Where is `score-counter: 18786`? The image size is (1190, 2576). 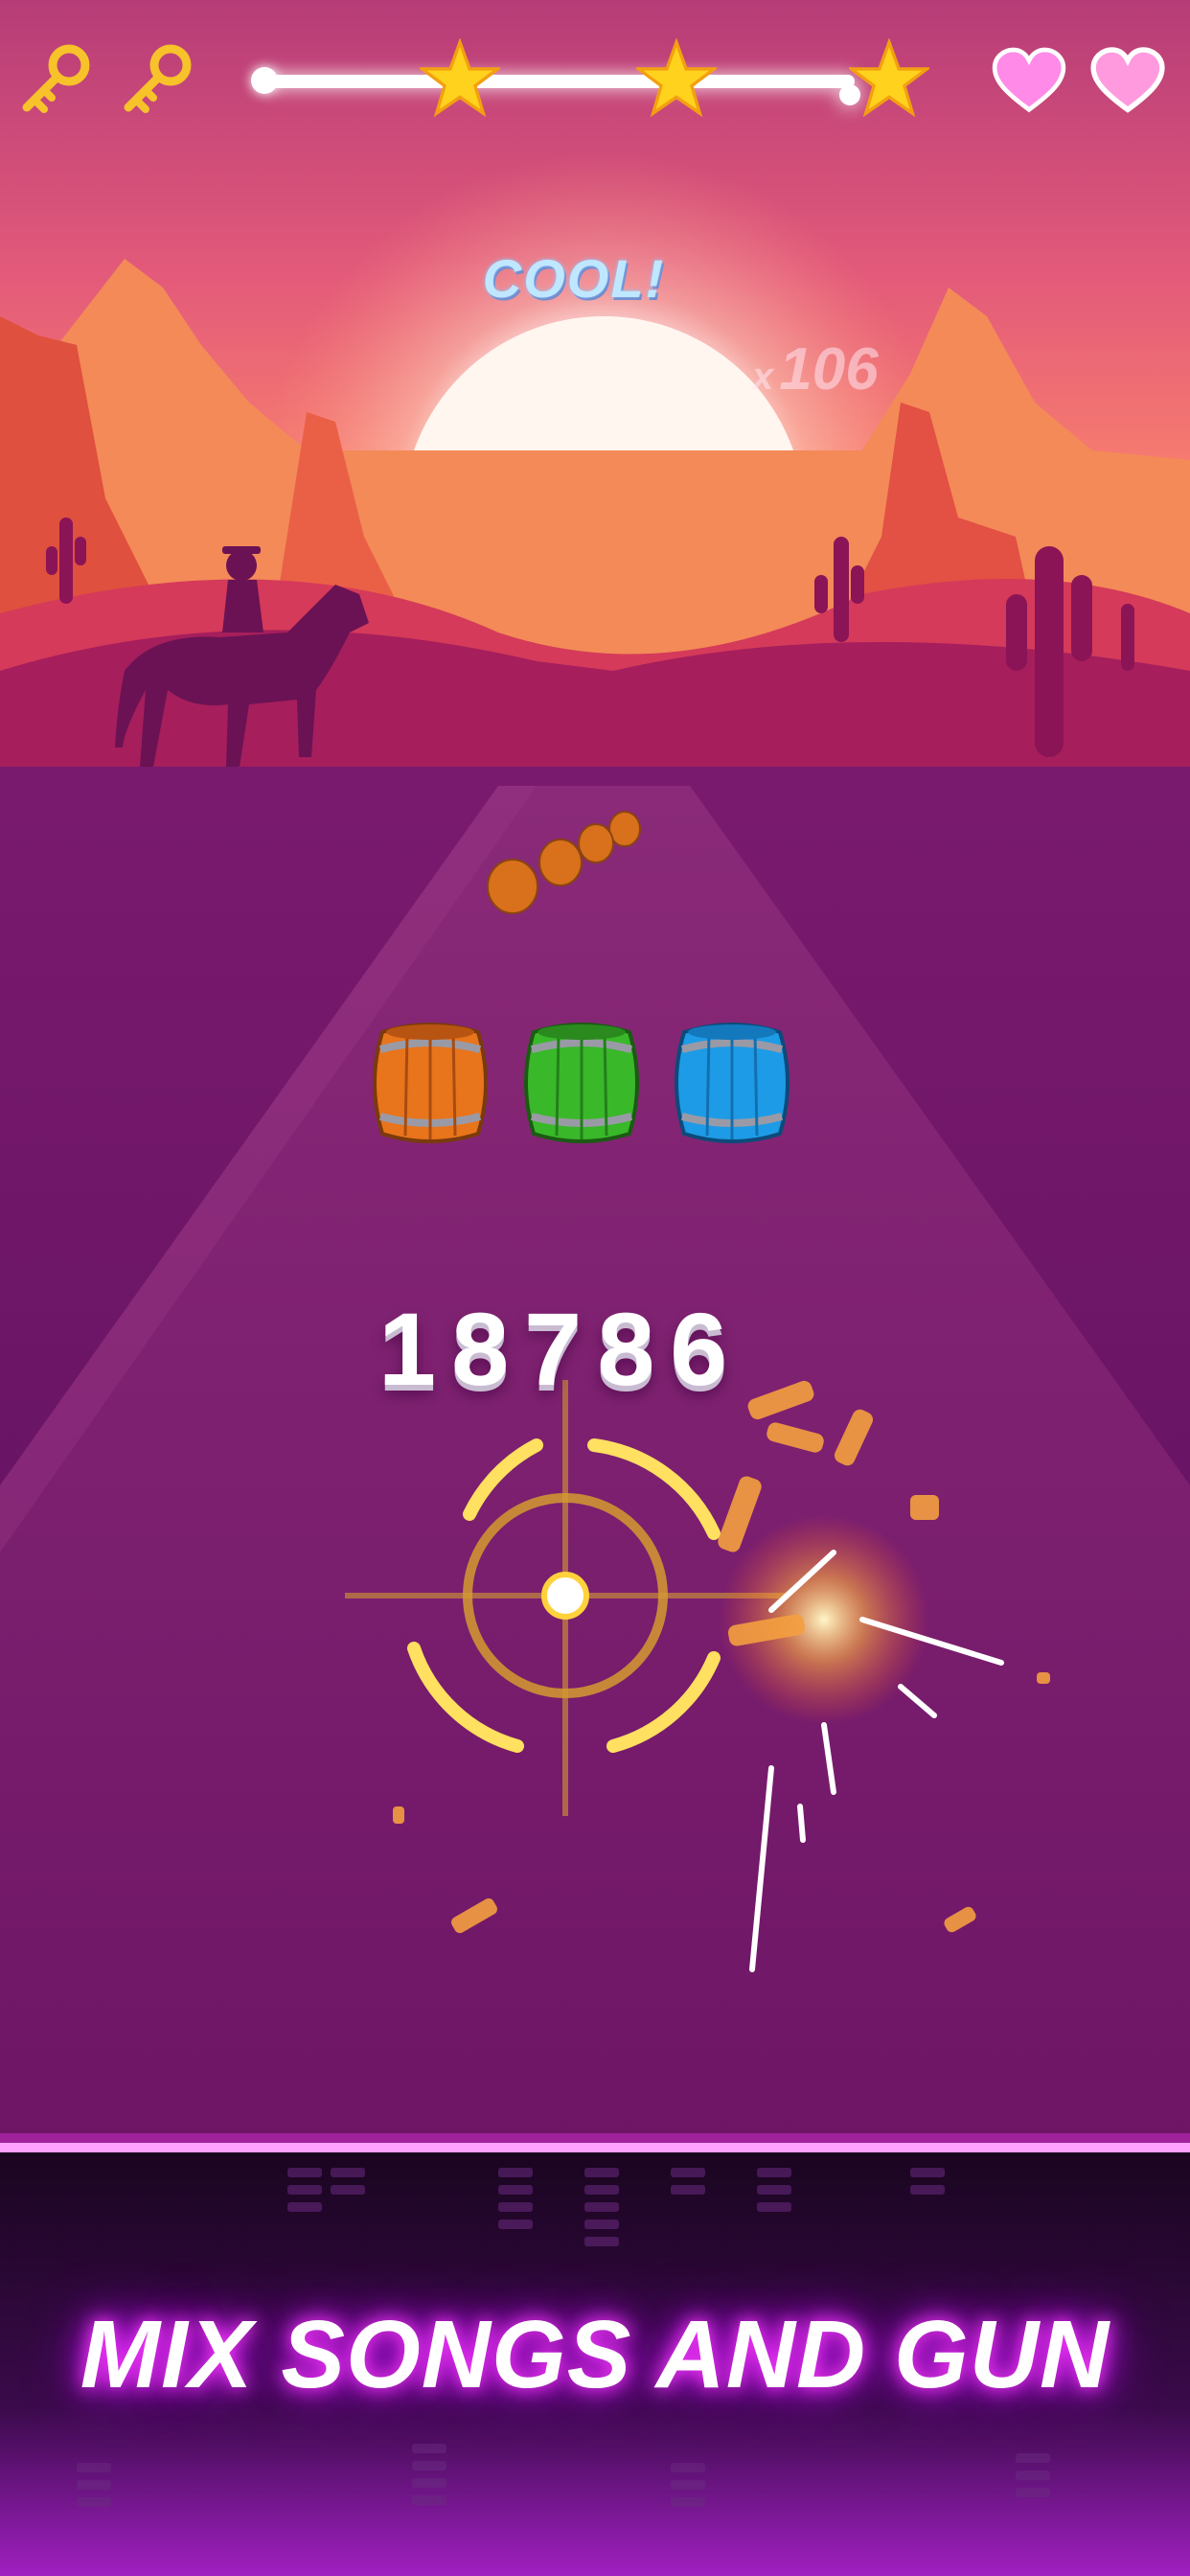
score-counter: 18786 is located at coordinates (561, 1349).